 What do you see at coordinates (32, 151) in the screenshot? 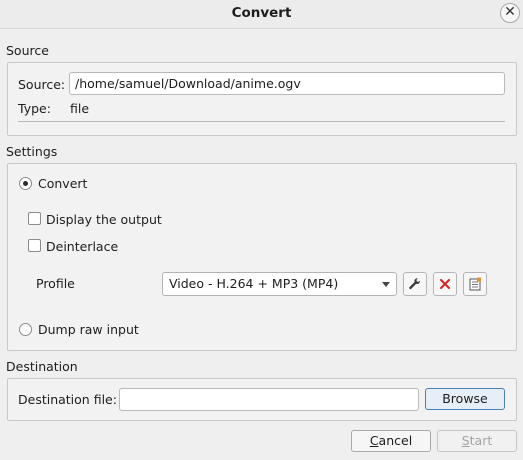
I see `settings-section-label: Settings` at bounding box center [32, 151].